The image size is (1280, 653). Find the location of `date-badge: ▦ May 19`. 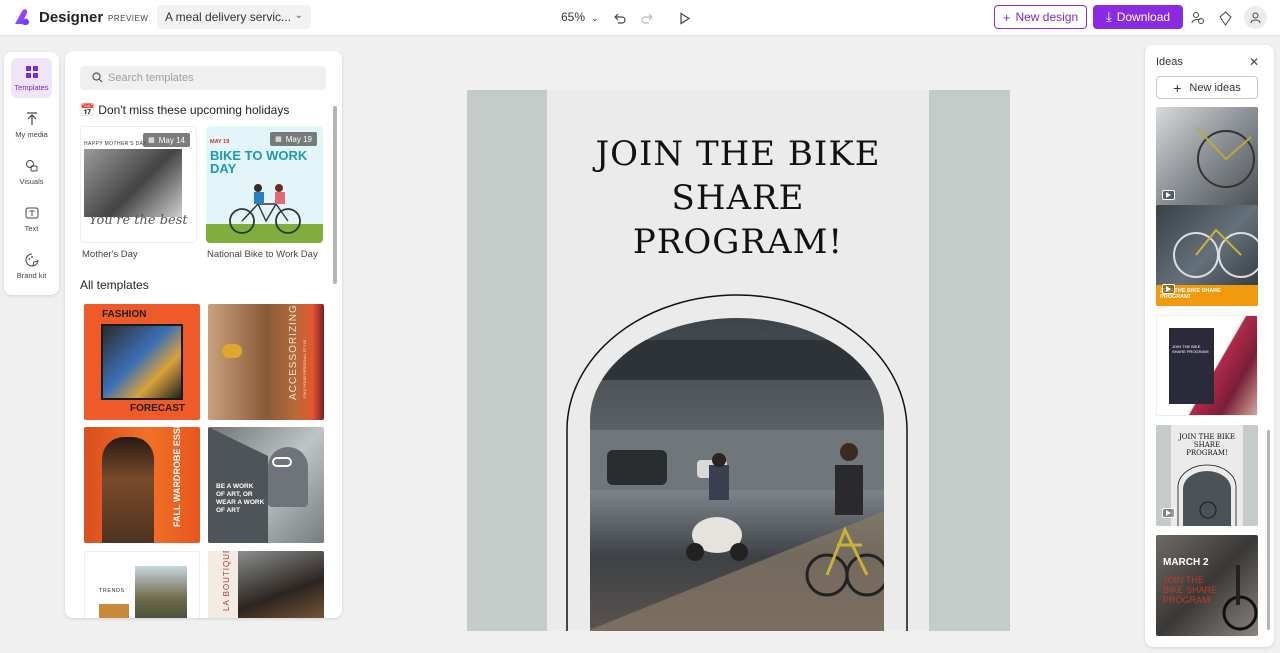

date-badge: ▦ May 19 is located at coordinates (293, 139).